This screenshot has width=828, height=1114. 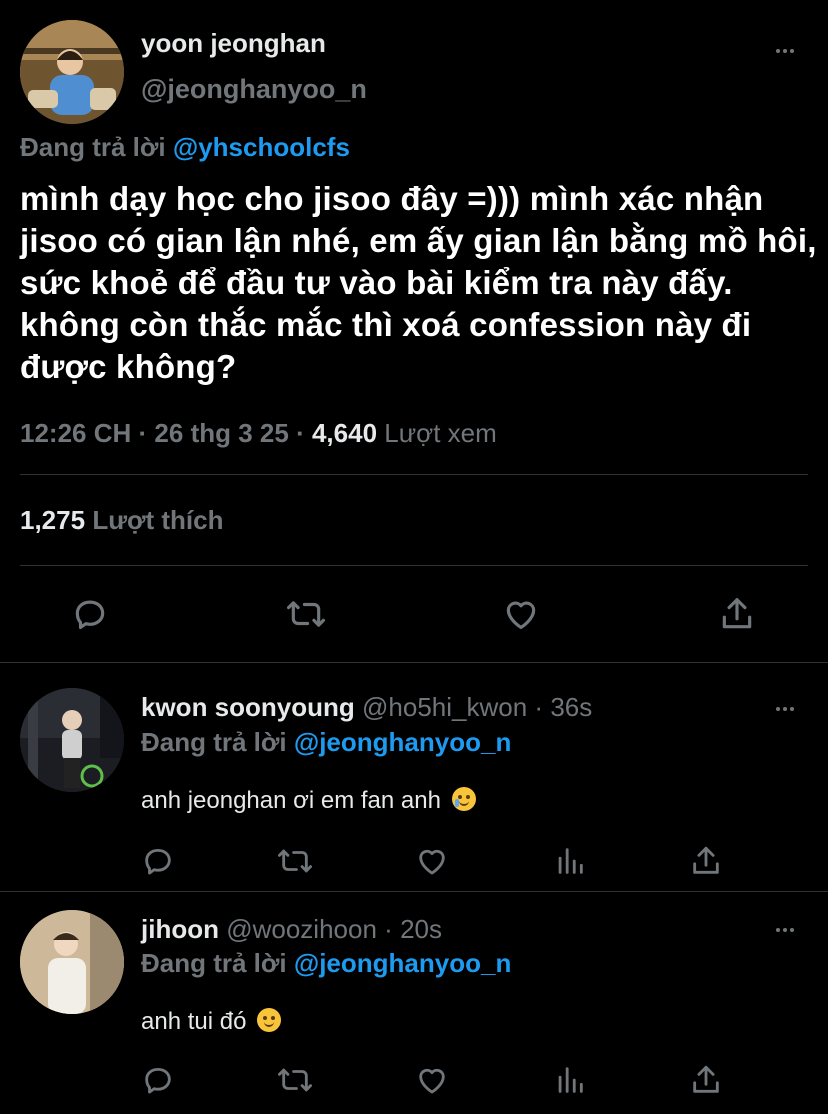 I want to click on reply-author-handle: @ho5hi_kwon, so click(x=444, y=707).